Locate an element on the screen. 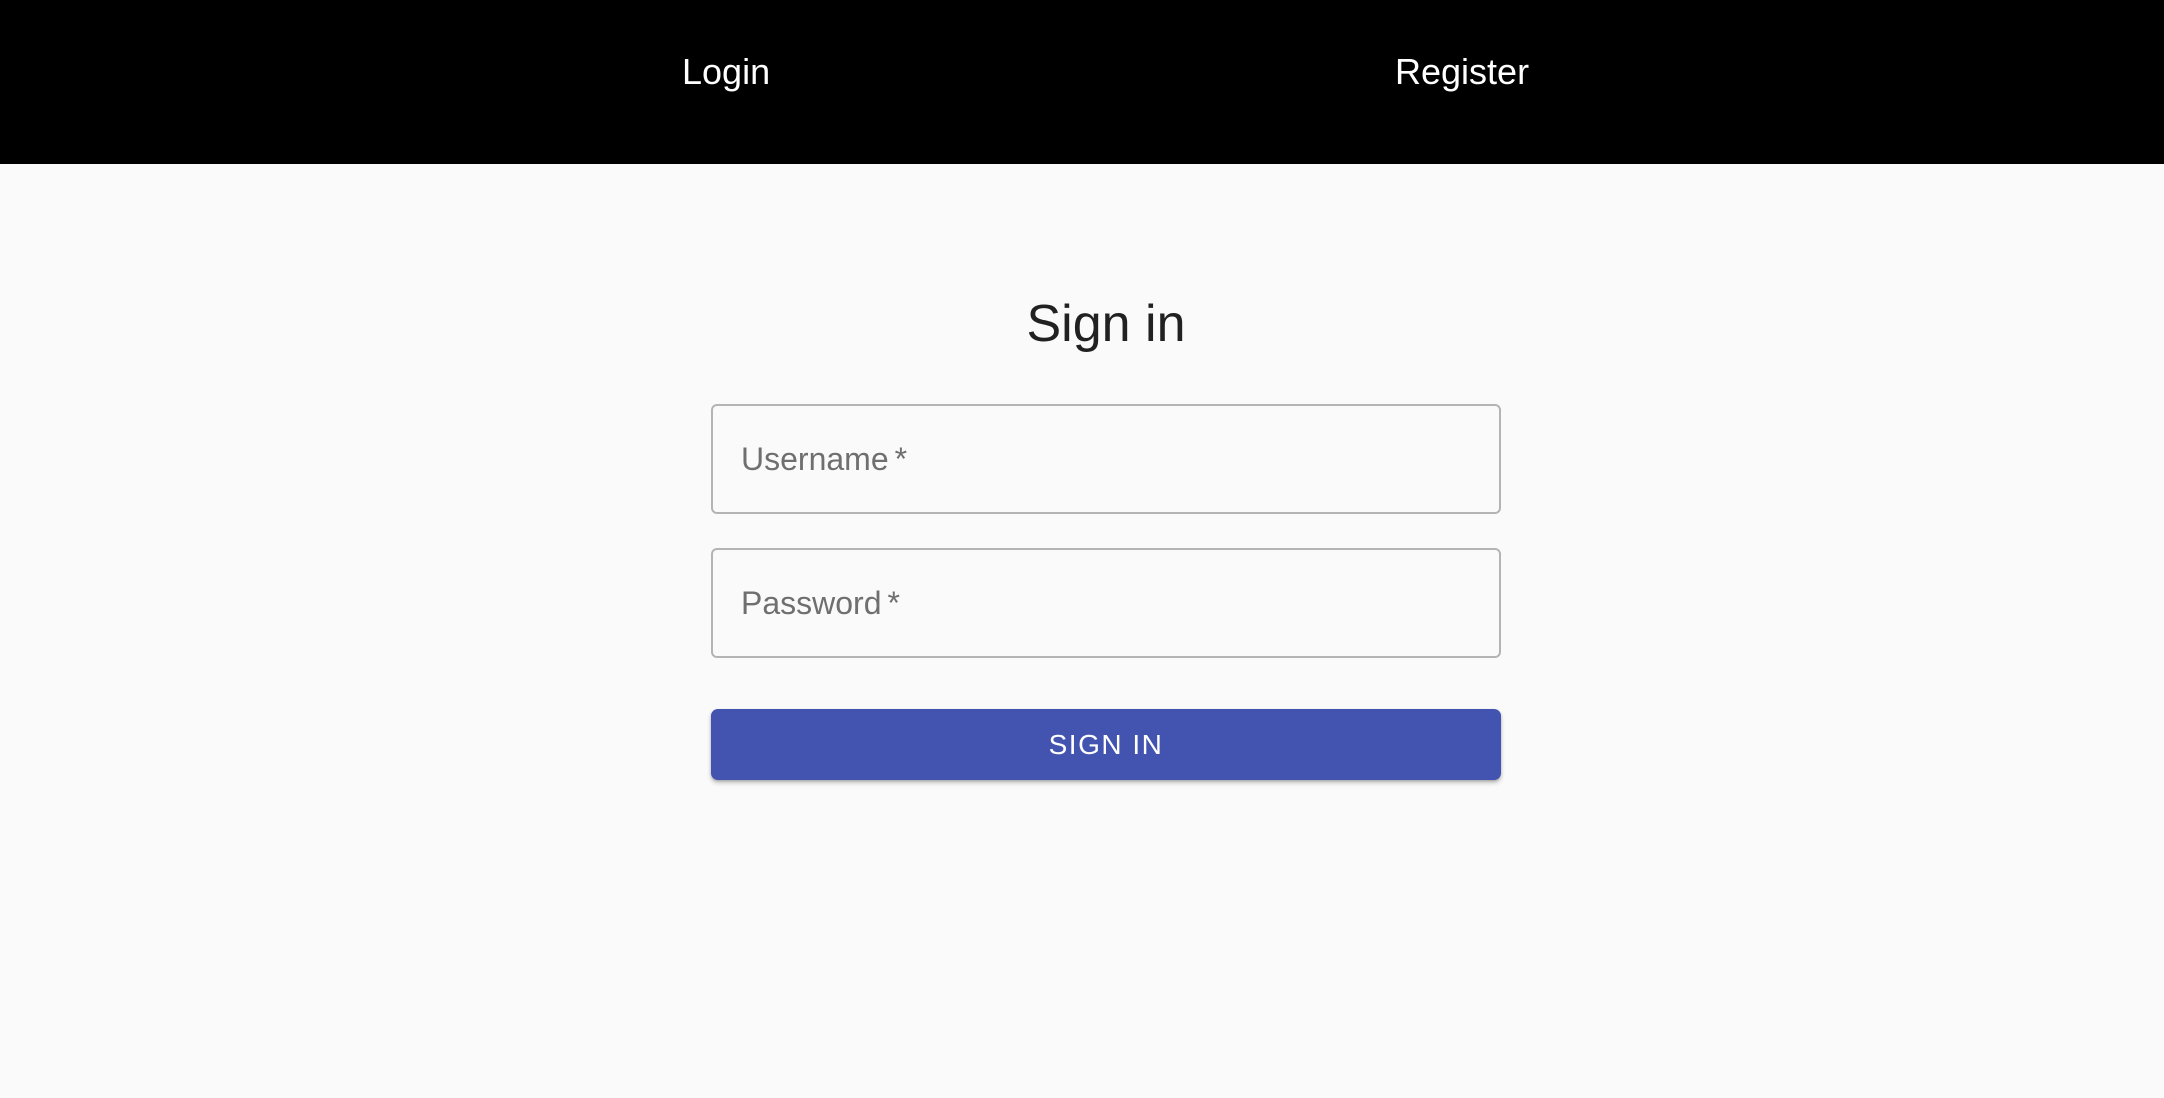 The image size is (2164, 1098). password-field: Password * is located at coordinates (1106, 603).